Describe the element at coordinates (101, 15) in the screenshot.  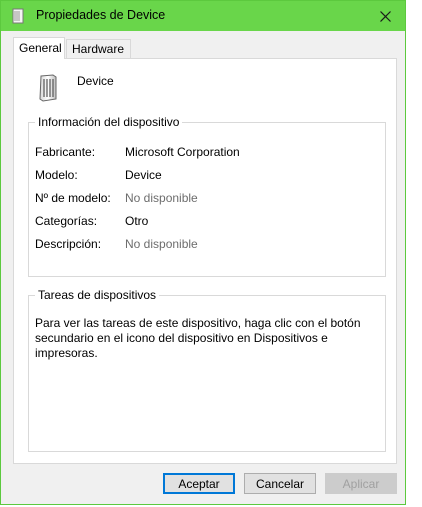
I see `window-title: Propiedades de Device` at that location.